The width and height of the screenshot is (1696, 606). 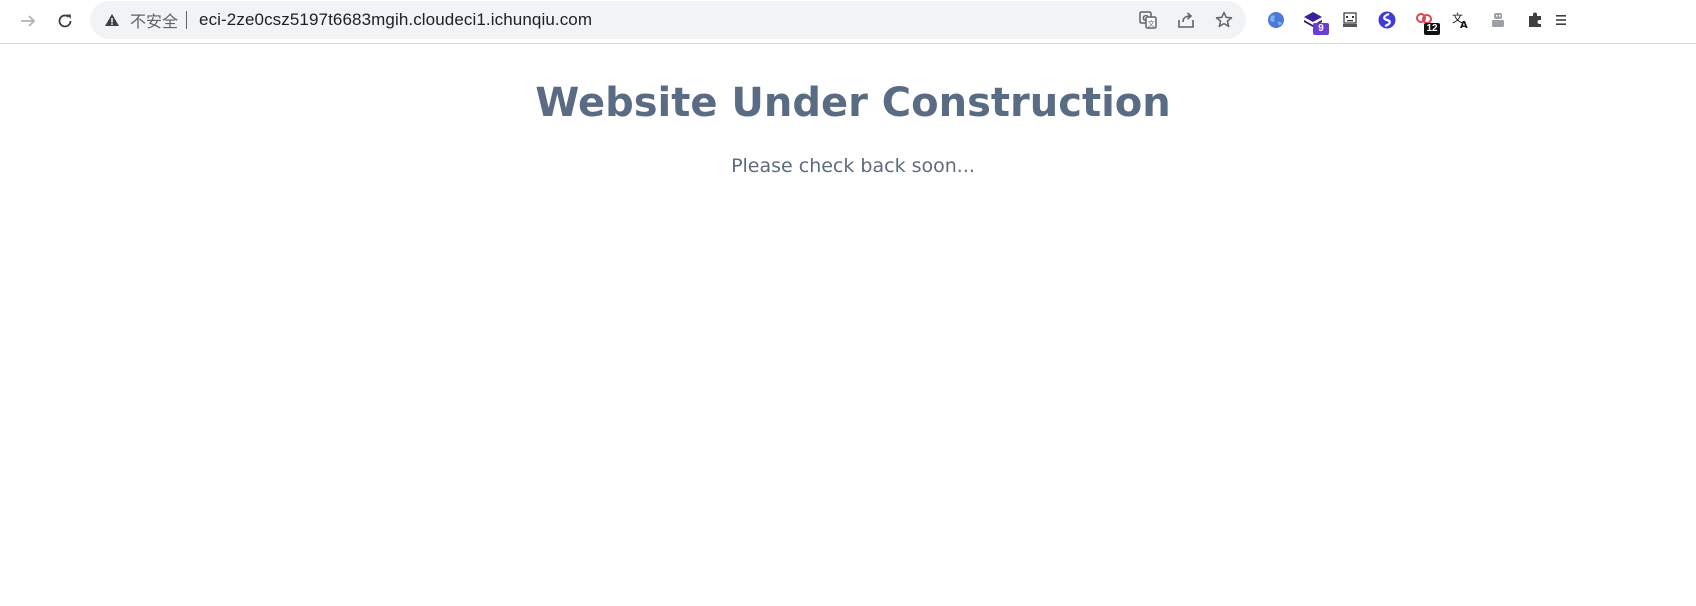 I want to click on reload-icon, so click(x=65, y=21).